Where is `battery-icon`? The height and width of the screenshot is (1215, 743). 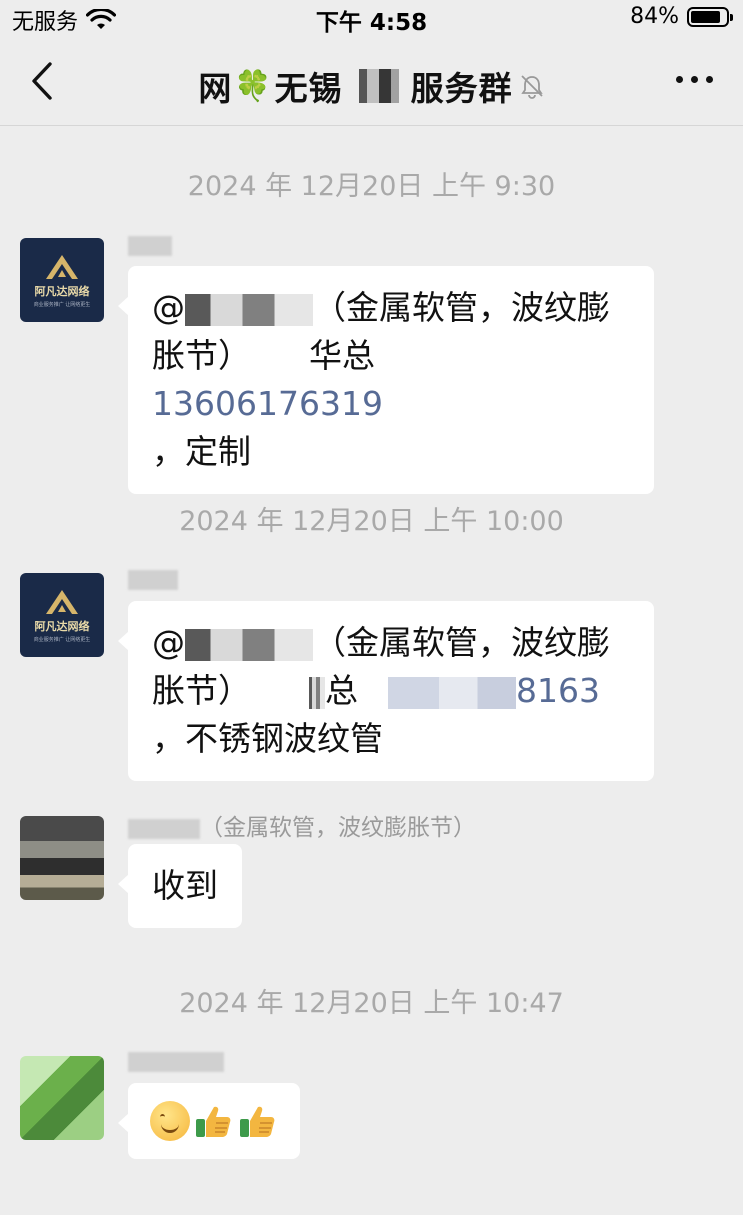
battery-icon is located at coordinates (710, 16).